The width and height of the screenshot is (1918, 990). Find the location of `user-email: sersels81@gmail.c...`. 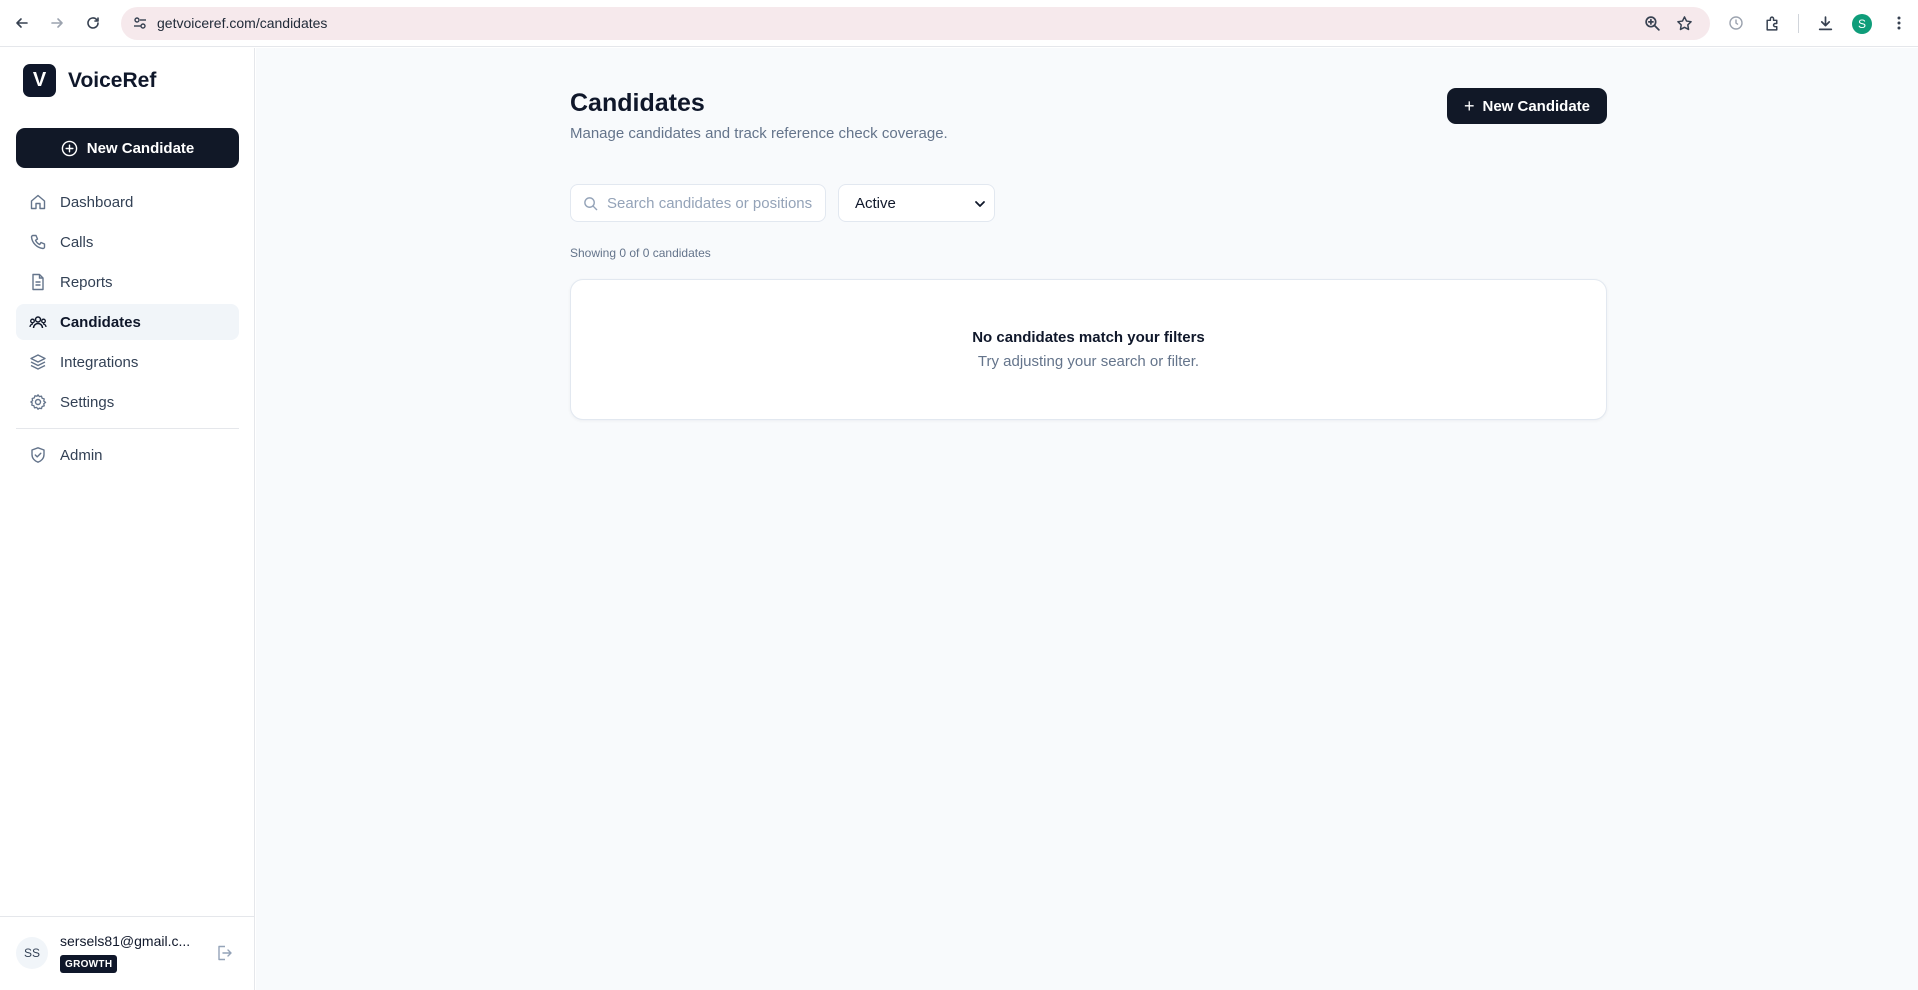

user-email: sersels81@gmail.c... is located at coordinates (125, 941).